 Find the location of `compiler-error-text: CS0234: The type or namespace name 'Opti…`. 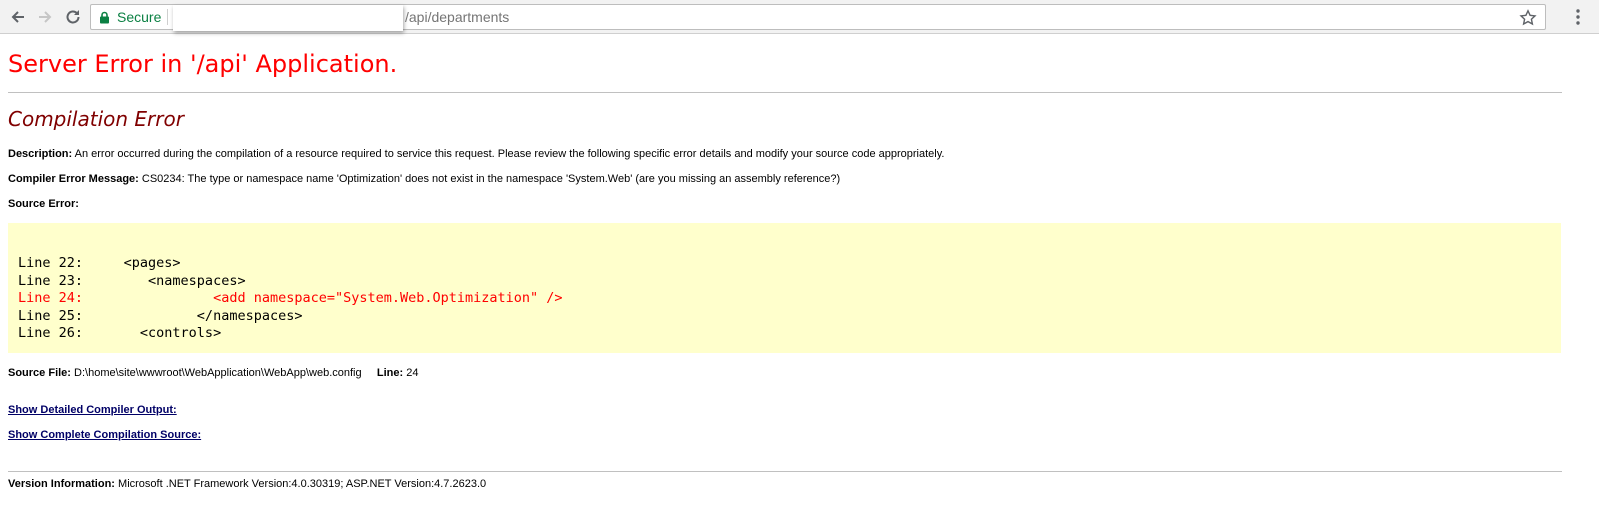

compiler-error-text: CS0234: The type or namespace name 'Opti… is located at coordinates (491, 179).